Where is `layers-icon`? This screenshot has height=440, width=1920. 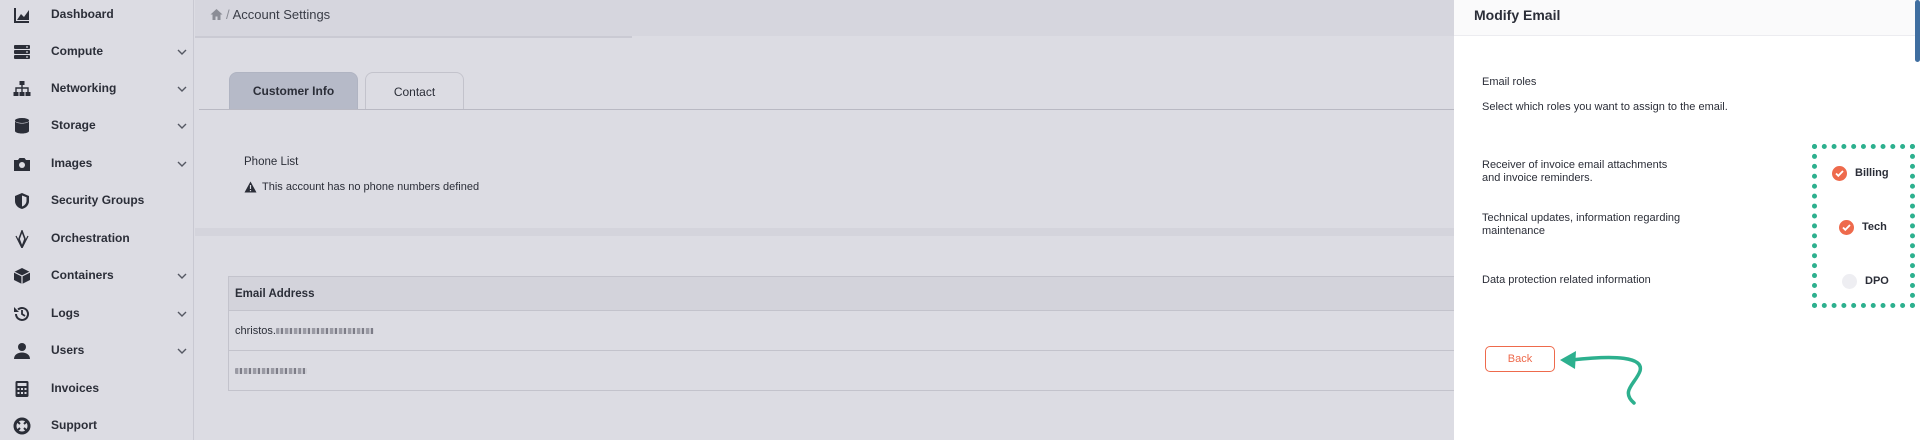 layers-icon is located at coordinates (22, 239).